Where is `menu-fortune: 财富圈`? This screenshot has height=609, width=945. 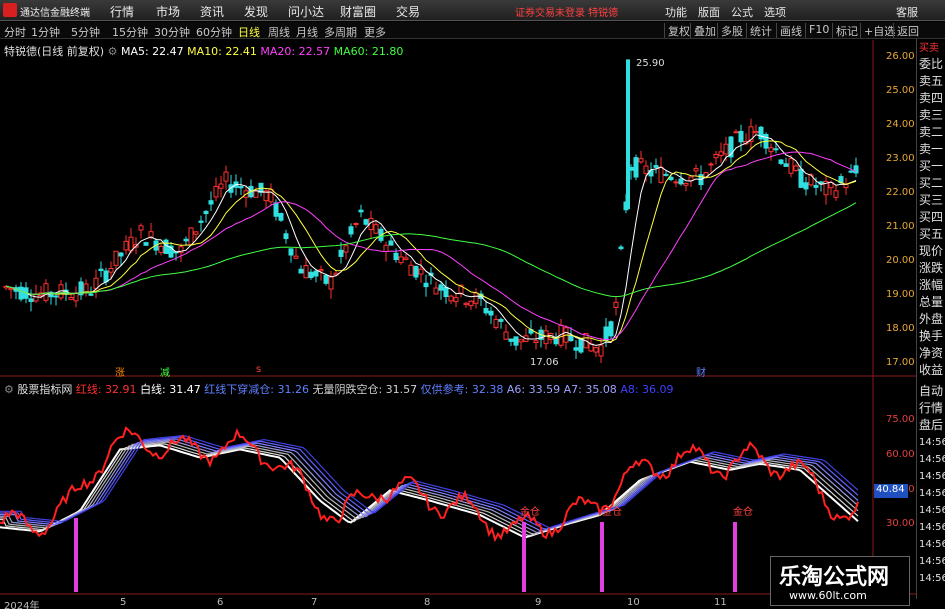
menu-fortune: 财富圈 is located at coordinates (358, 11).